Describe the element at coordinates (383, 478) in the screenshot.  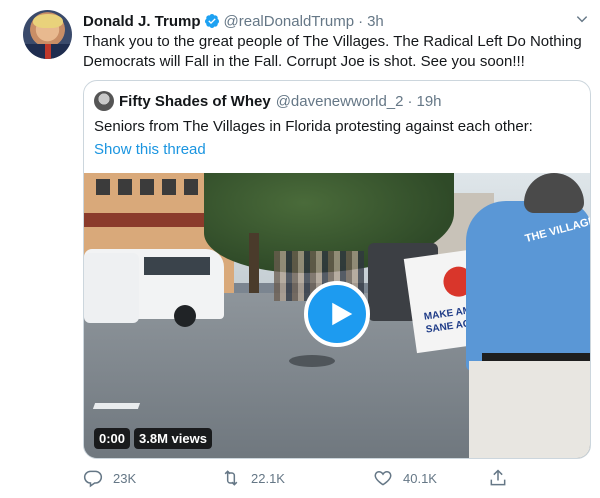
I see `heart-icon` at that location.